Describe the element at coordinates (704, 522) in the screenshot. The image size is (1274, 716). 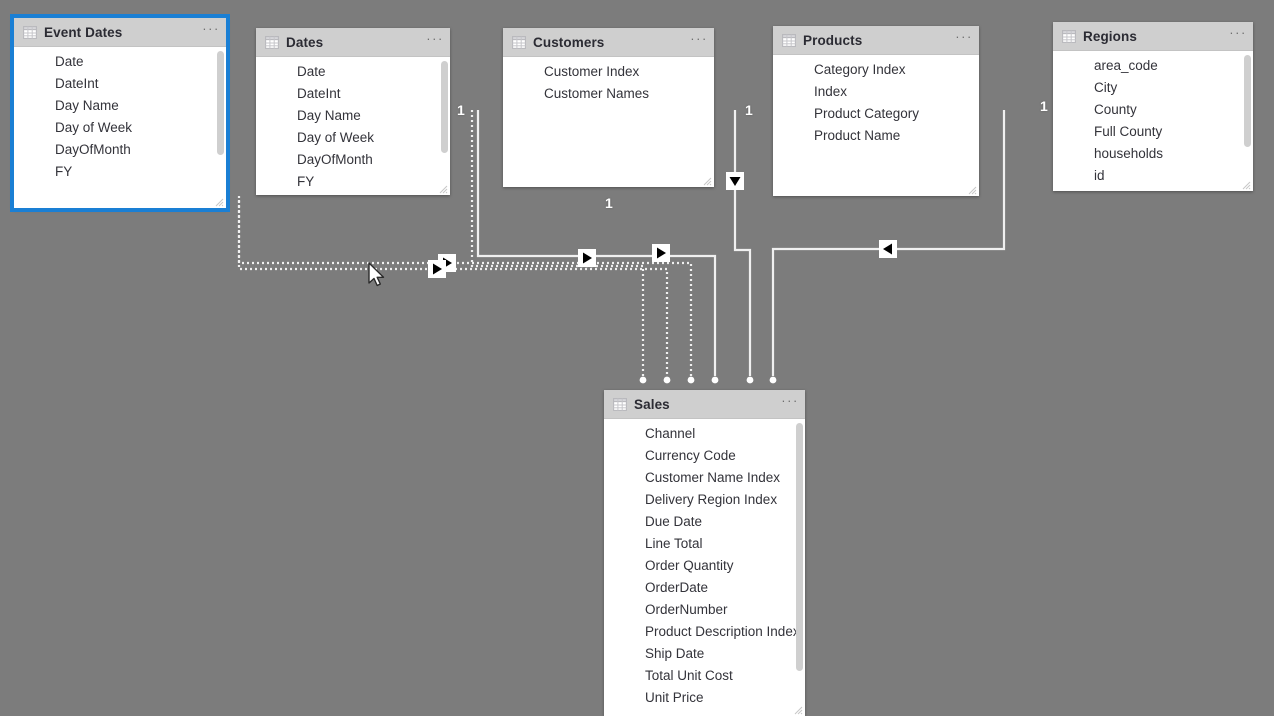
I see `field-row: Due Date` at that location.